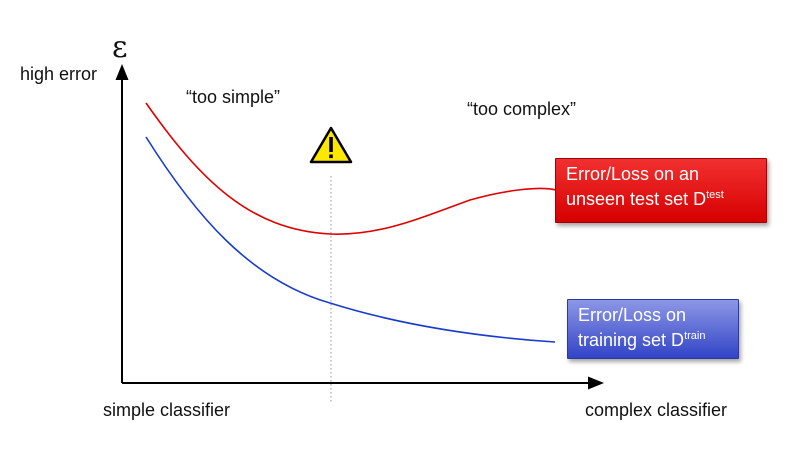  I want to click on y-axis-arrowhead, so click(122, 72).